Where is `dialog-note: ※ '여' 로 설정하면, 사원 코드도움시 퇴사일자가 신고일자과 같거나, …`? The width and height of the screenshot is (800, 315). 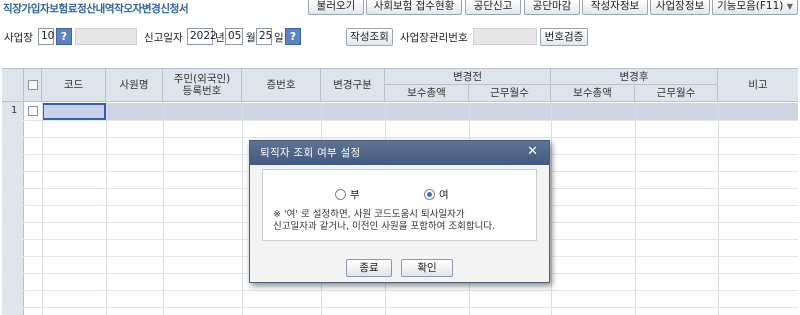 dialog-note: ※ '여' 로 설정하면, 사원 코드도움시 퇴사일자가 신고일자과 같거나, … is located at coordinates (384, 221).